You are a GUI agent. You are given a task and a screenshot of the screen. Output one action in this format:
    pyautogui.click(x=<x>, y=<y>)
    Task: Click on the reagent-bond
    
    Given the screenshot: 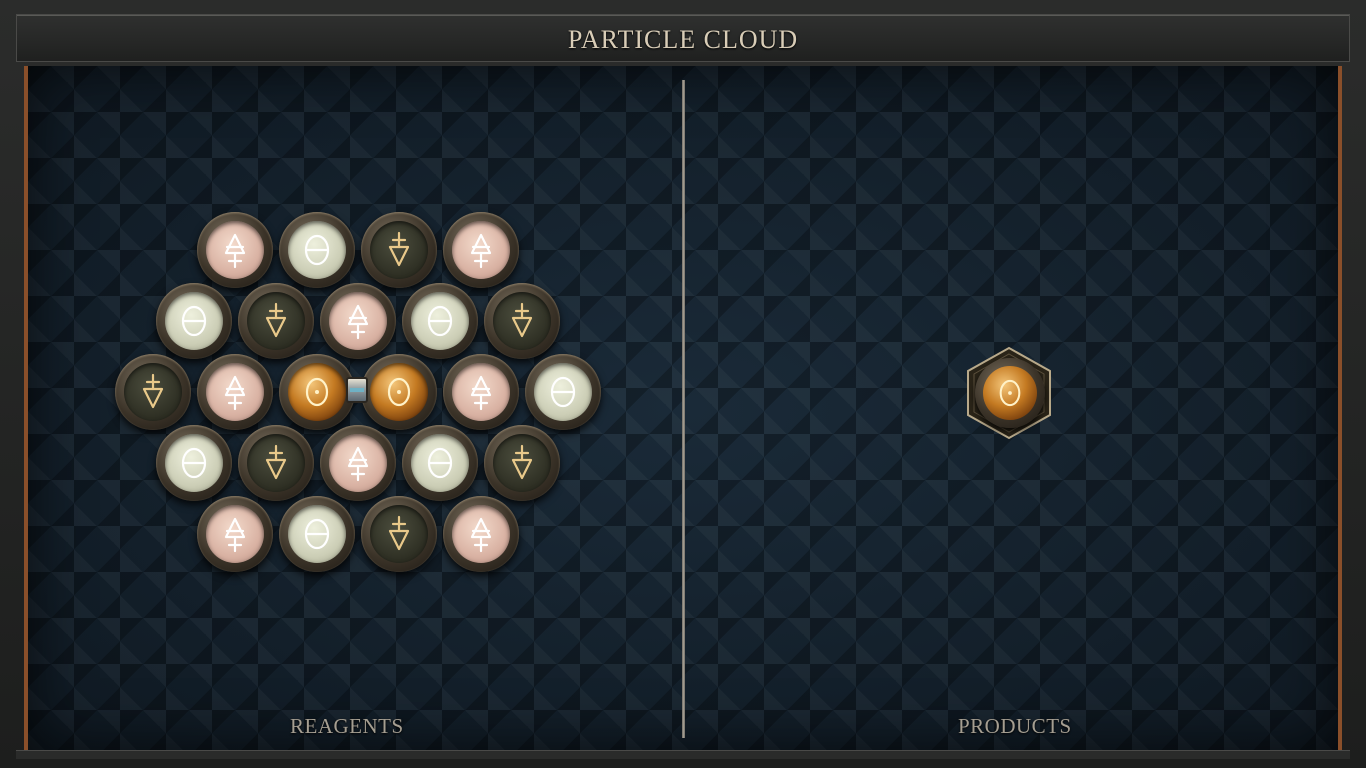 What is the action you would take?
    pyautogui.click(x=357, y=390)
    